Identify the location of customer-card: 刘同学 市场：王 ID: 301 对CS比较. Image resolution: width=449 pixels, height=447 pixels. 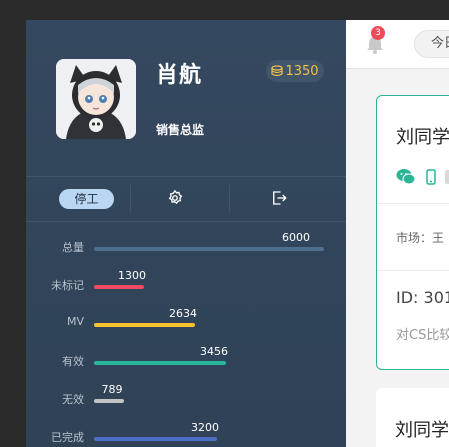
(412, 232).